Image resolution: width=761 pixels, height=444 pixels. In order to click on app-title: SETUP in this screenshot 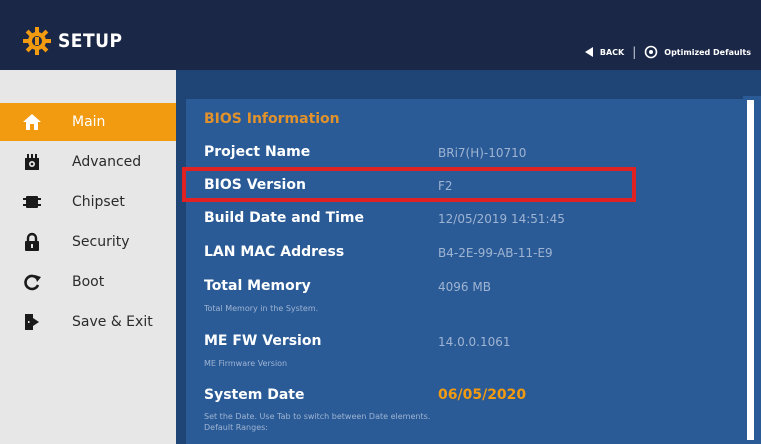, I will do `click(90, 41)`.